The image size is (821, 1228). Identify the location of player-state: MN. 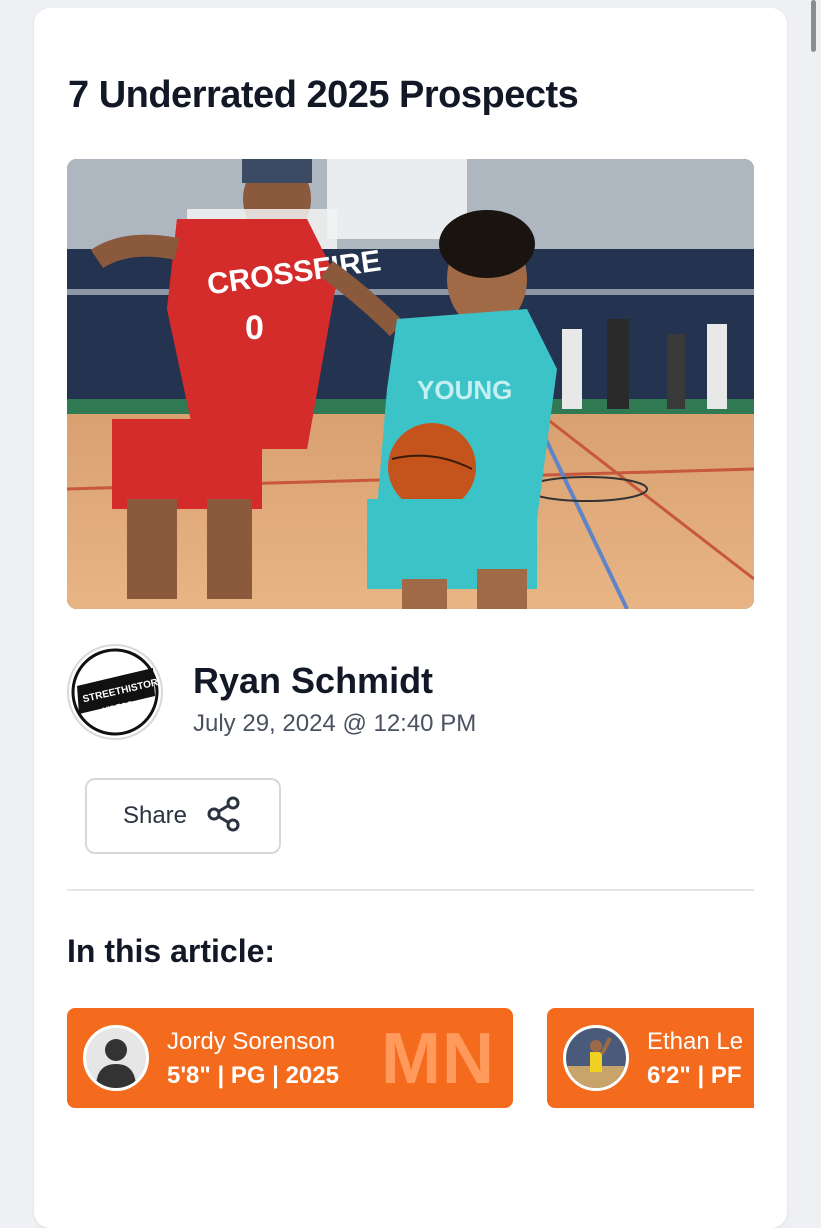
(438, 1059).